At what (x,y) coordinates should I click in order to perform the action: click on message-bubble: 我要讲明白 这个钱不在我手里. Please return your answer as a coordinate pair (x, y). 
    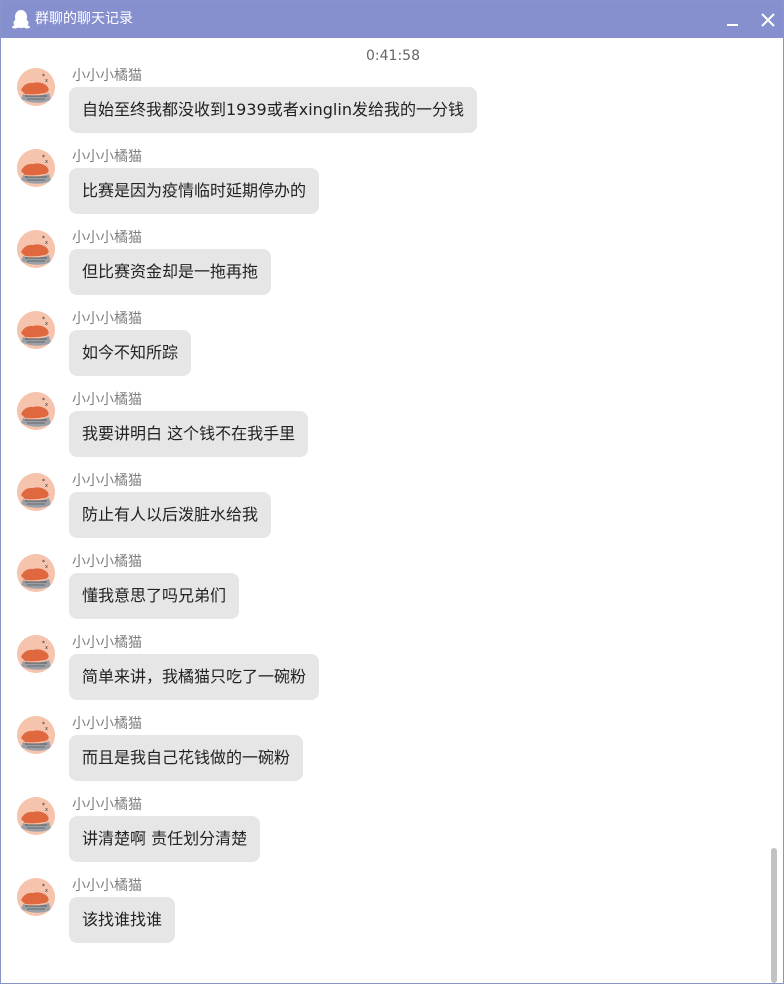
    Looking at the image, I should click on (189, 434).